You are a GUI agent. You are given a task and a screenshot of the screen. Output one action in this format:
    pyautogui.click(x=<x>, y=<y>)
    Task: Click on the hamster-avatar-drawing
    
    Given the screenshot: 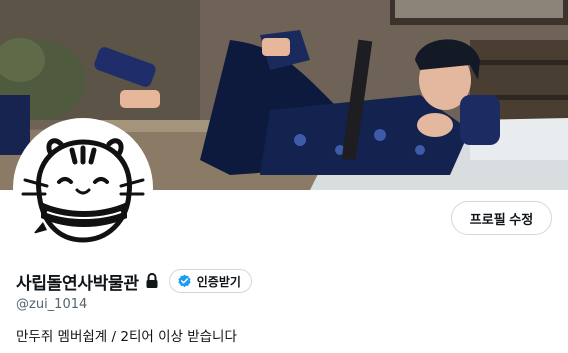 What is the action you would take?
    pyautogui.click(x=83, y=188)
    